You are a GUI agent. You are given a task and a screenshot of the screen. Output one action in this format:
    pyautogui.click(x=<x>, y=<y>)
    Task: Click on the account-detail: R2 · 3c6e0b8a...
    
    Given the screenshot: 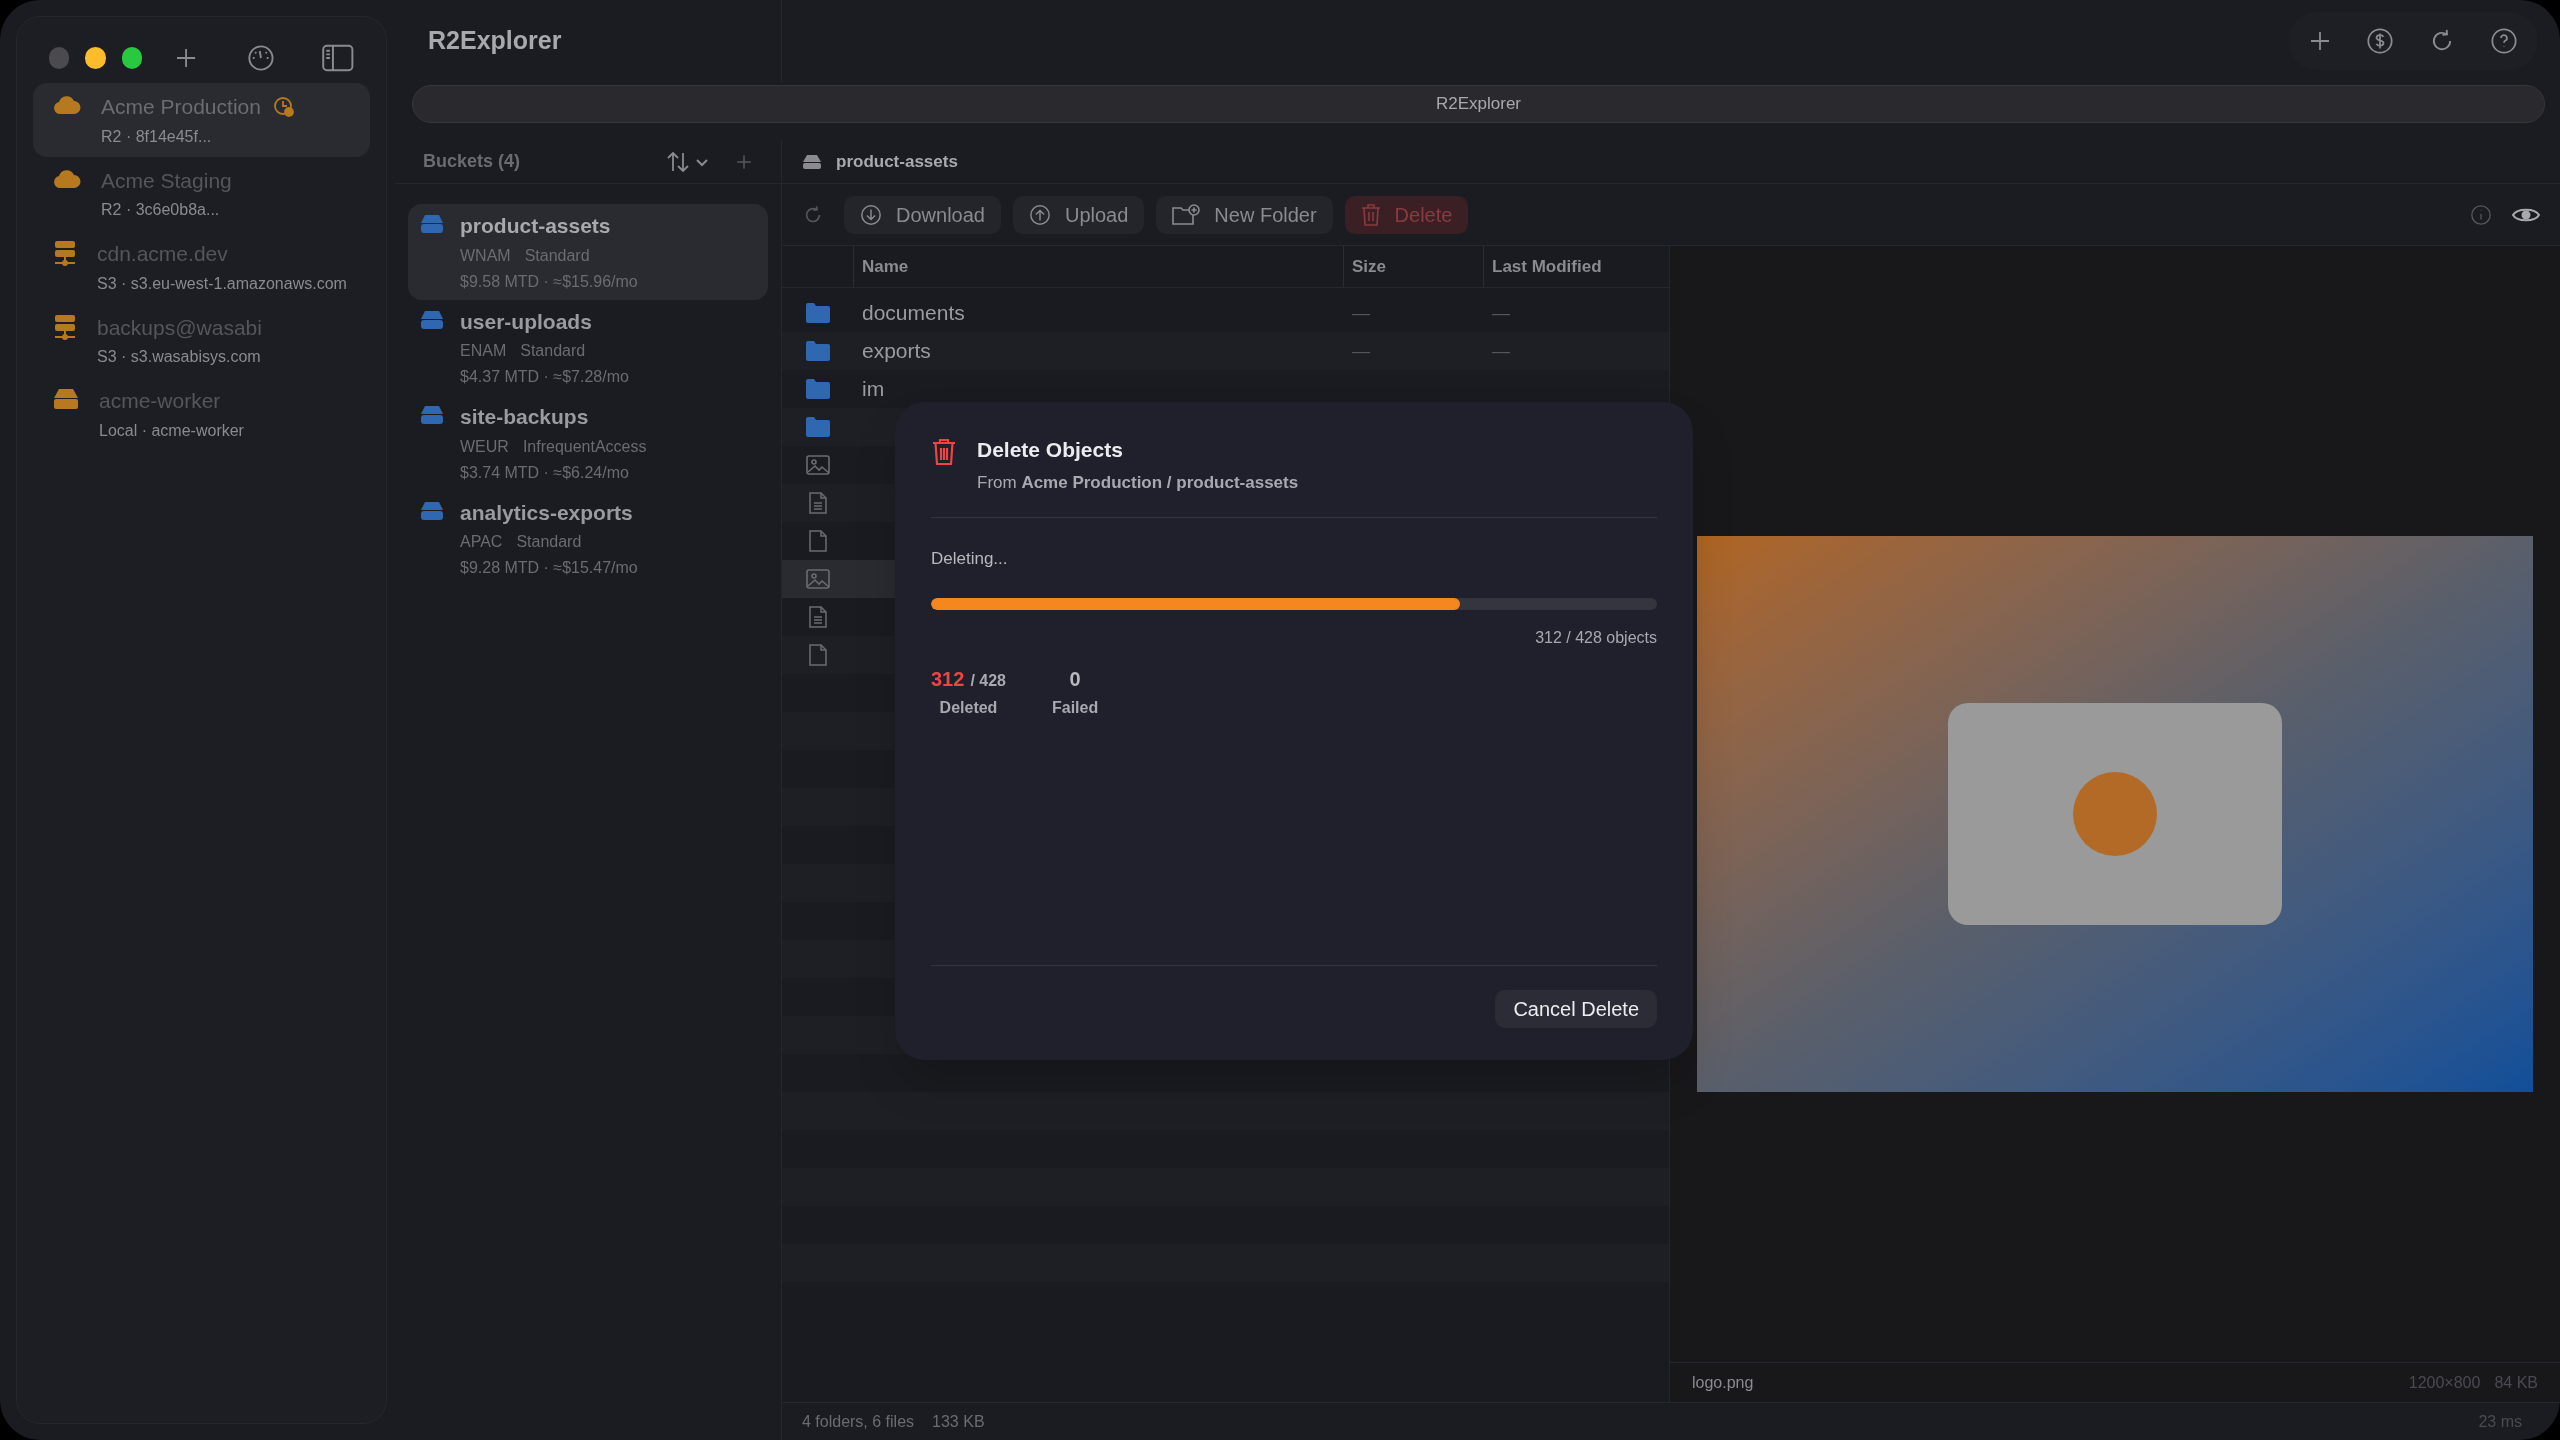 What is the action you would take?
    pyautogui.click(x=161, y=210)
    